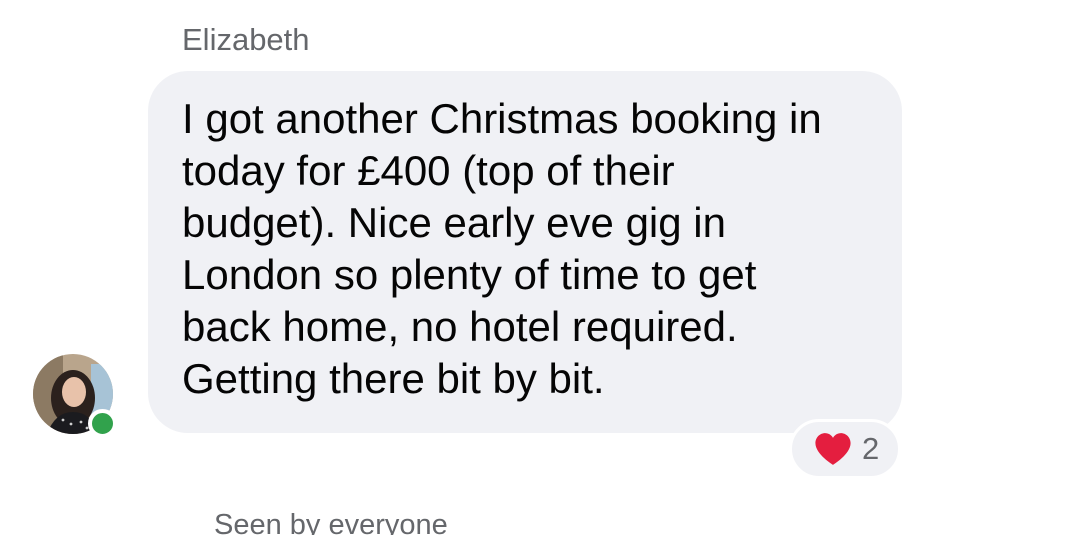 The height and width of the screenshot is (535, 1073). Describe the element at coordinates (331, 522) in the screenshot. I see `seen-status: Seen by everyone` at that location.